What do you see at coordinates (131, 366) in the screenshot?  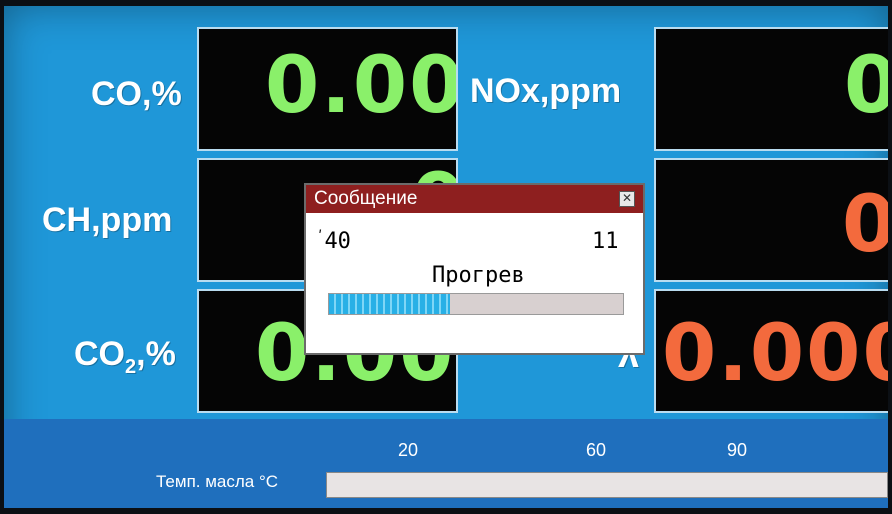 I see `co2-label-sub: 2` at bounding box center [131, 366].